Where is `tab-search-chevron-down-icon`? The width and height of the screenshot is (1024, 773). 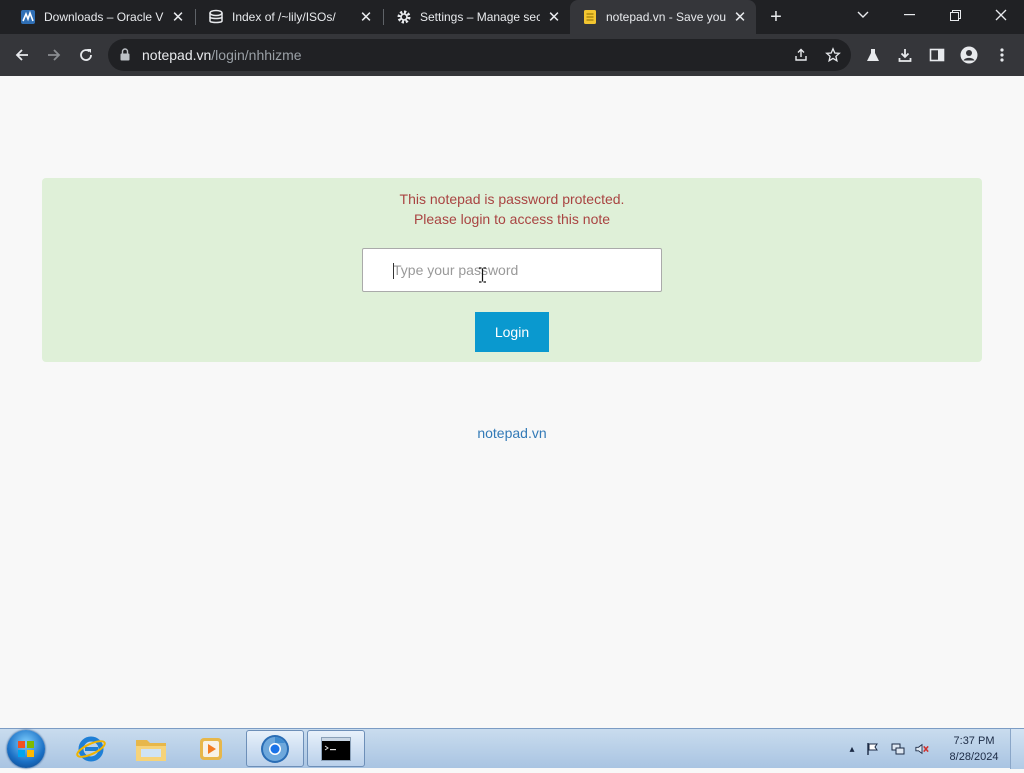
tab-search-chevron-down-icon is located at coordinates (863, 15).